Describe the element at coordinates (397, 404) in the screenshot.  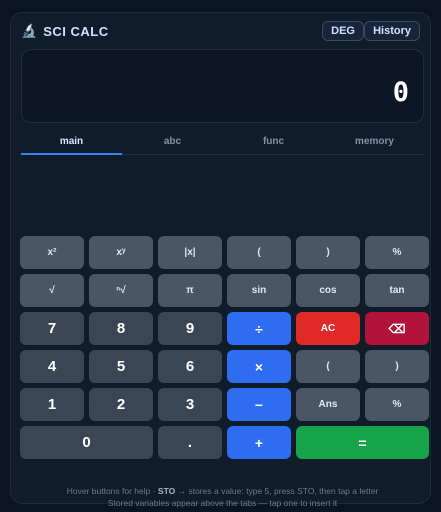
I see `percent-button-2: %` at that location.